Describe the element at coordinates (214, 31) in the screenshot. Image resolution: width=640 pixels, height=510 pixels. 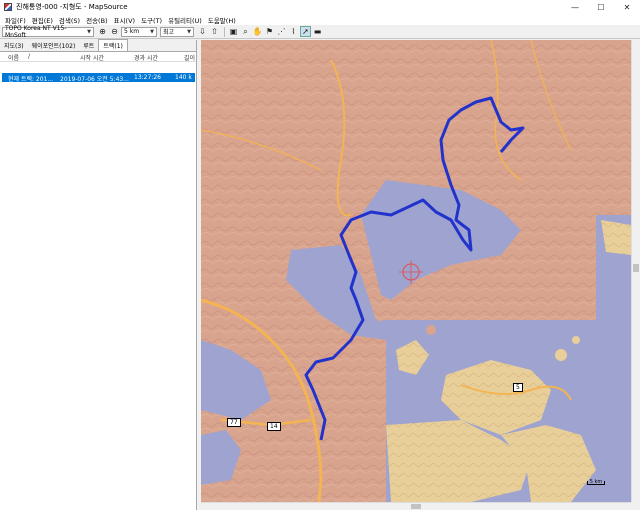
I see `send-to-device-icon: ⇧` at that location.